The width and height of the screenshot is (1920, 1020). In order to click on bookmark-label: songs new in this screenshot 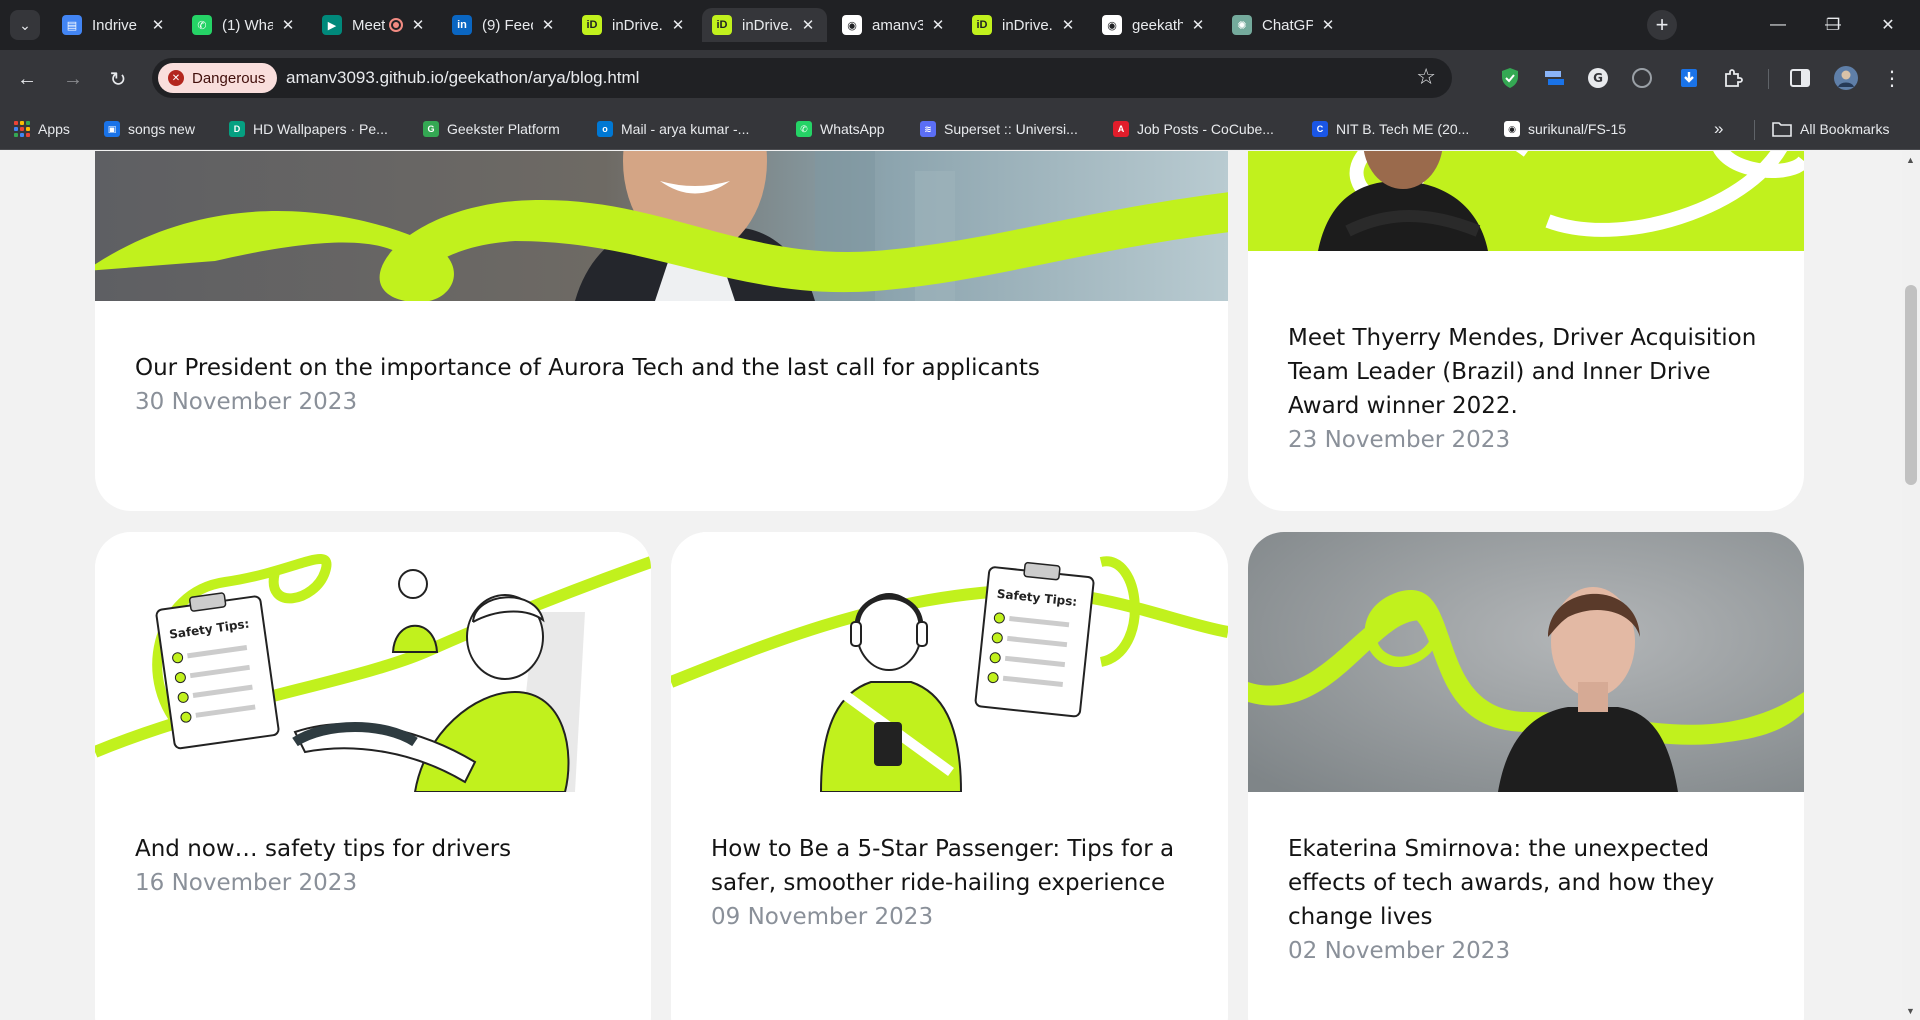, I will do `click(161, 129)`.